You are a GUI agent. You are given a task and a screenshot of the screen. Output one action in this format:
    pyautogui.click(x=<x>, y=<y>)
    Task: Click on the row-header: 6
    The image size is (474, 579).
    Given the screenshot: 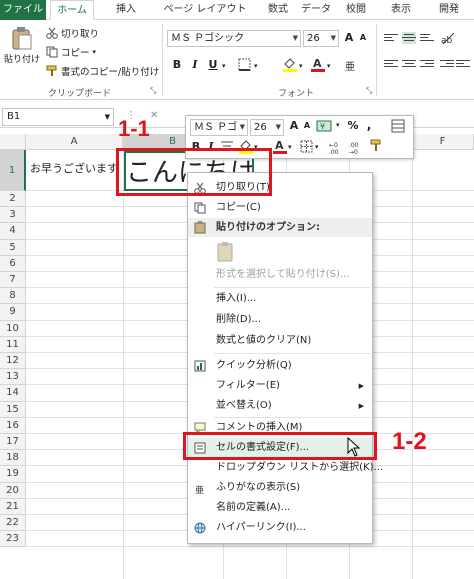 What is the action you would take?
    pyautogui.click(x=13, y=263)
    